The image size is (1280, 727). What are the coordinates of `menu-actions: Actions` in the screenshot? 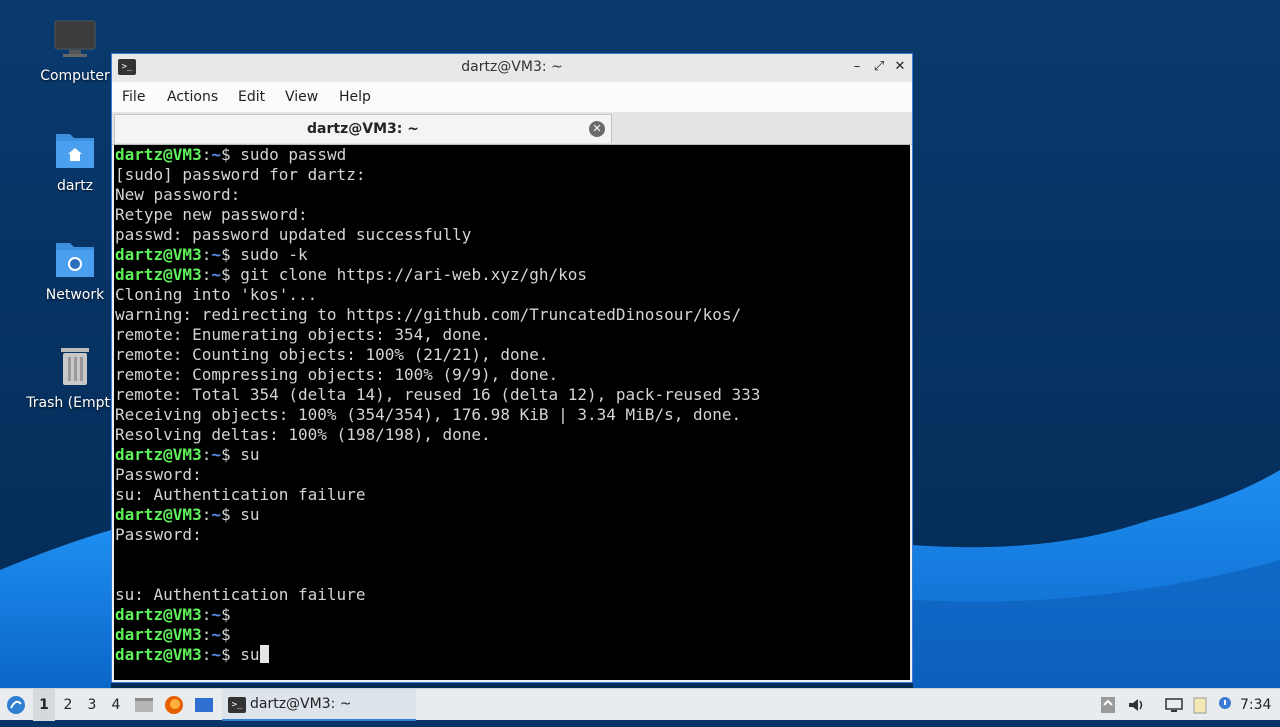 It's located at (192, 97).